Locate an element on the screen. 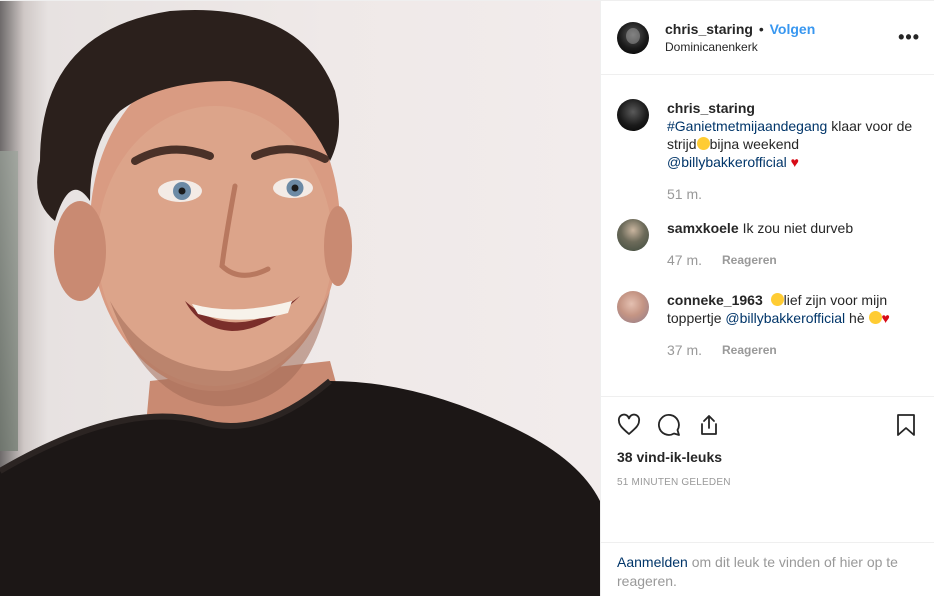 The height and width of the screenshot is (596, 934). author-username: chris_staring is located at coordinates (709, 29).